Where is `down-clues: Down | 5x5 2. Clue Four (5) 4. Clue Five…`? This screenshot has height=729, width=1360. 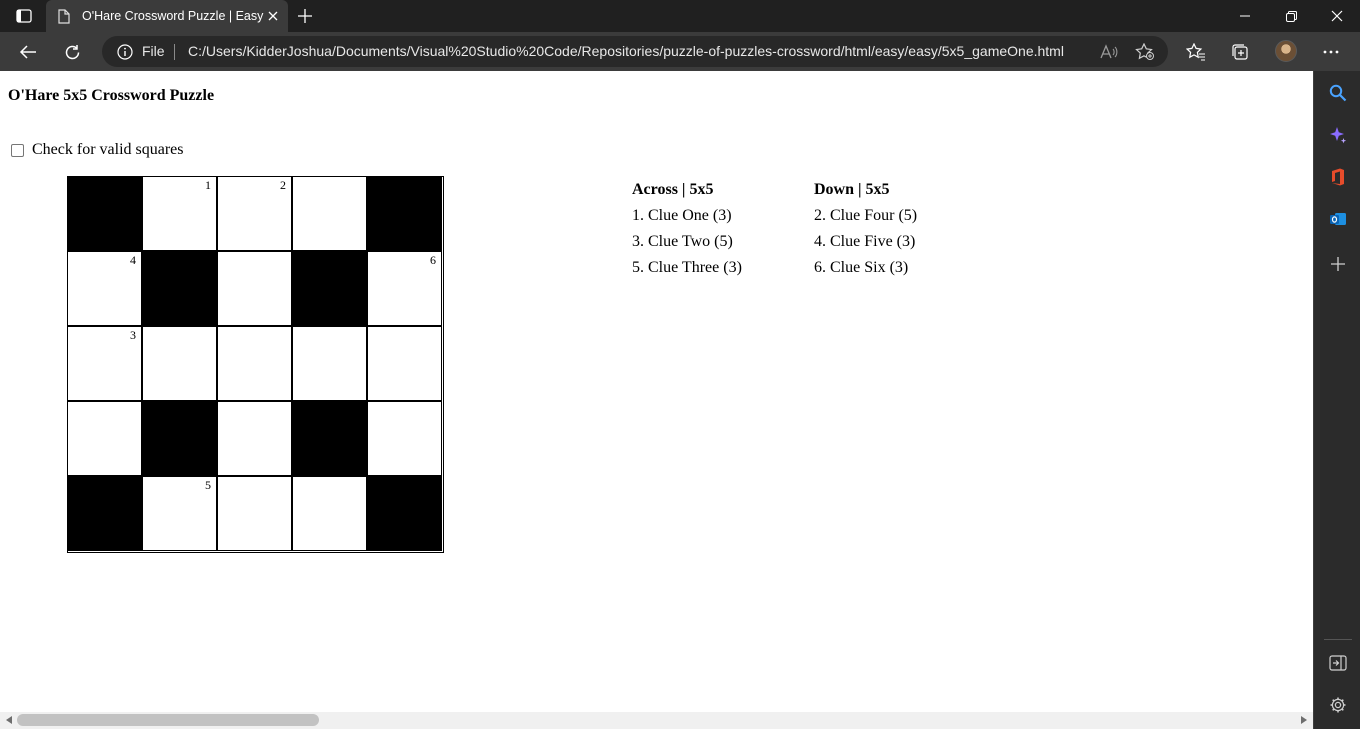 down-clues: Down | 5x5 2. Clue Four (5) 4. Clue Five… is located at coordinates (865, 231).